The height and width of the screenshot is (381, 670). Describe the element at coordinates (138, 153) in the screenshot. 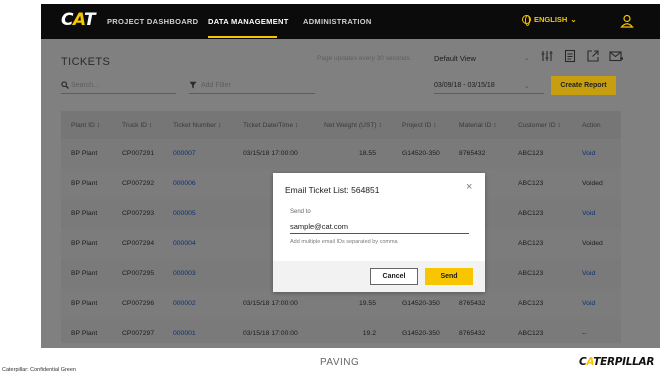

I see `truck-id-cell: CP007291` at that location.